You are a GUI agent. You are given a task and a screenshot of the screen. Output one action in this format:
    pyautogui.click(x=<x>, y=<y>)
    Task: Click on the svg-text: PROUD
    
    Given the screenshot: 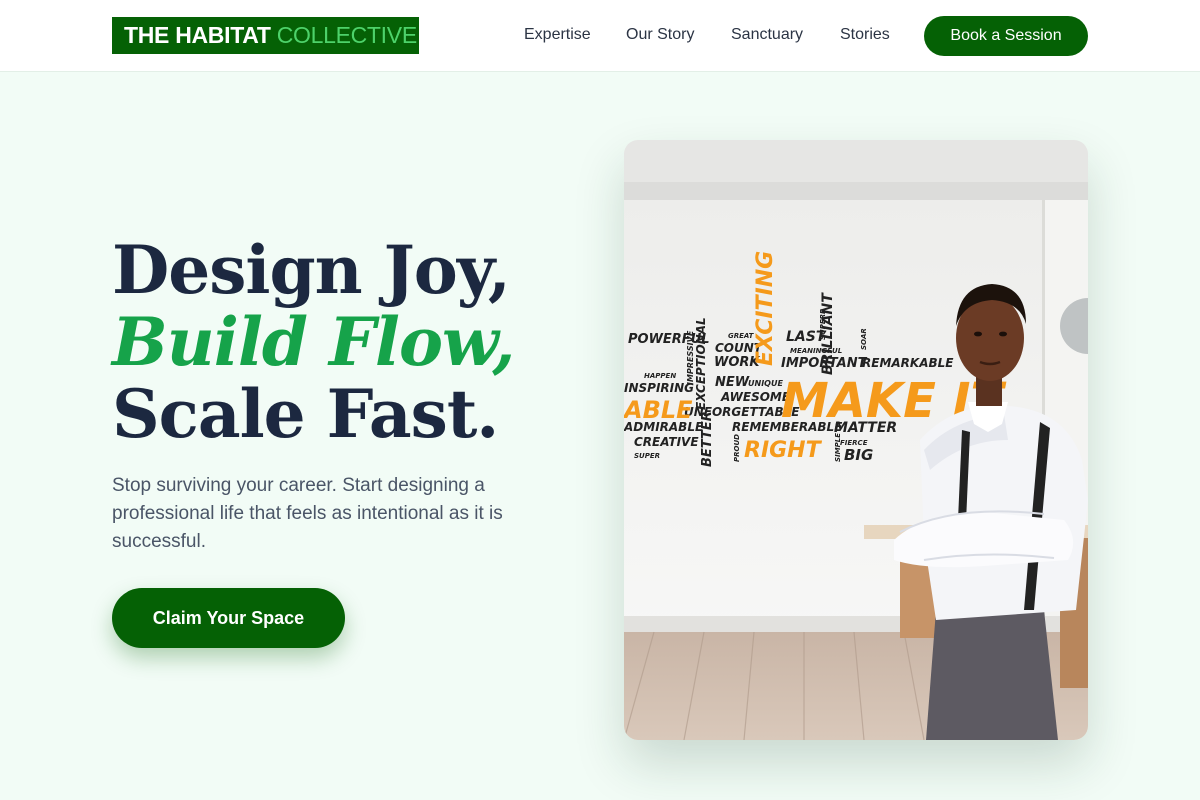 What is the action you would take?
    pyautogui.click(x=737, y=448)
    